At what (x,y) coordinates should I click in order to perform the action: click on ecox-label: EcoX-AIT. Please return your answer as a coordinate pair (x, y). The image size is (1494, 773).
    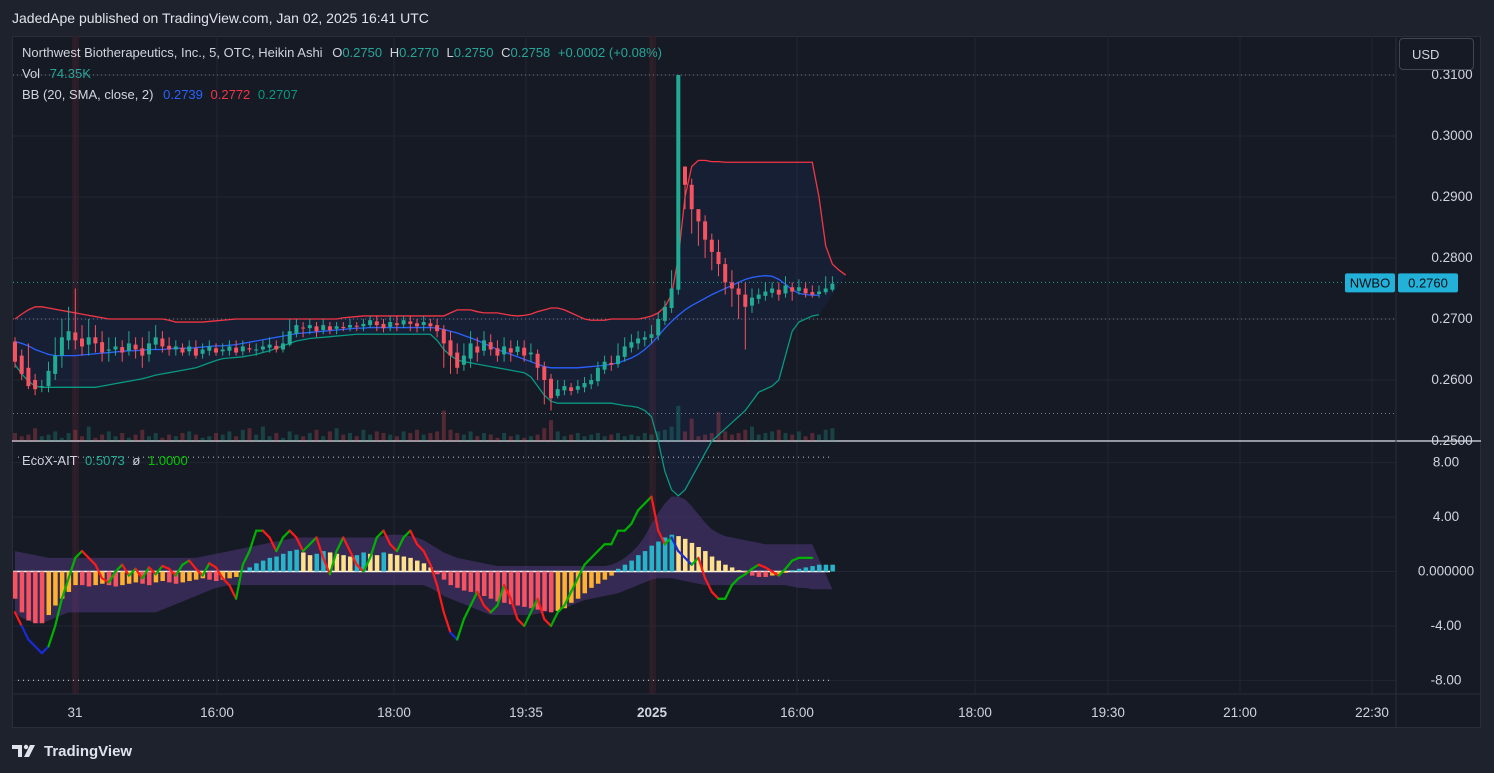
    Looking at the image, I should click on (49, 460).